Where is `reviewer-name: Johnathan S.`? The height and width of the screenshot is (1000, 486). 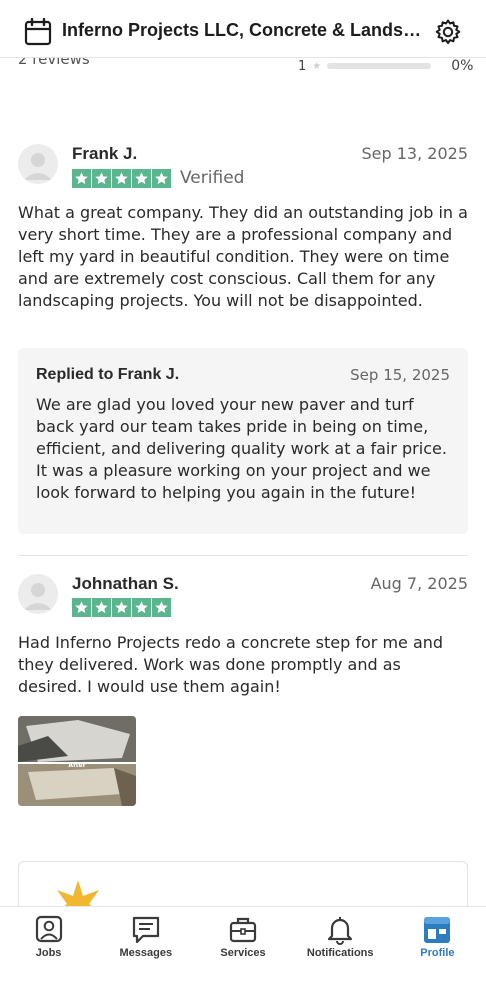 reviewer-name: Johnathan S. is located at coordinates (125, 583).